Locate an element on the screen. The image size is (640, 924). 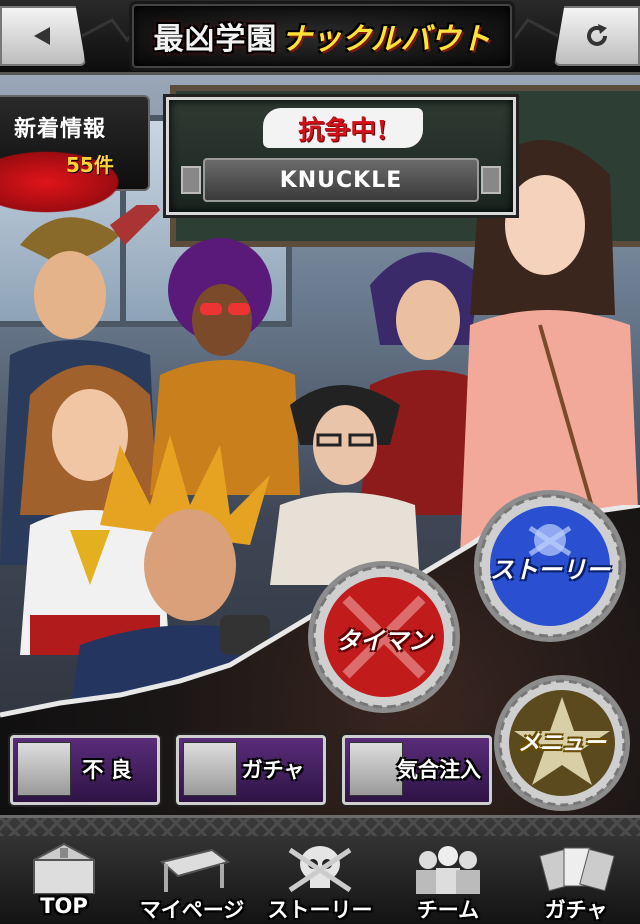
triangle-left-icon is located at coordinates (42, 36).